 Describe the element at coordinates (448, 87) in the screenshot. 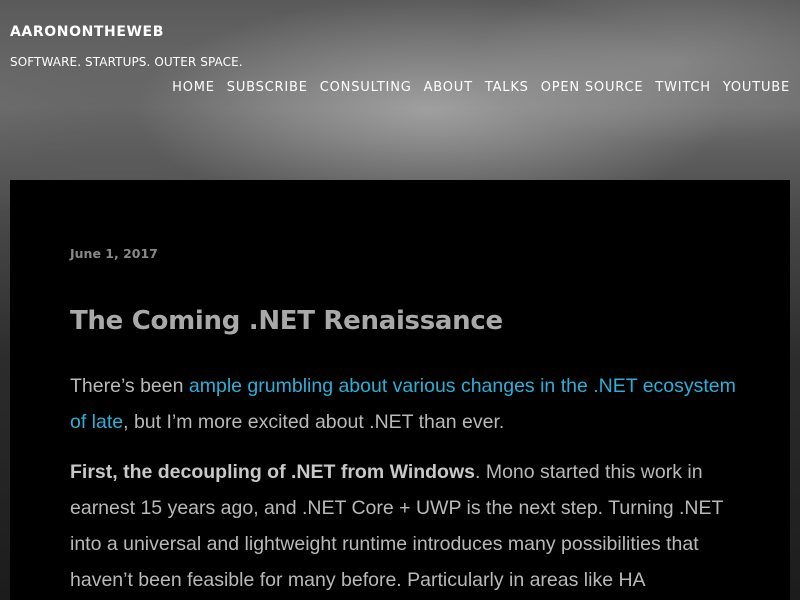

I see `nav-item-about: ABOUT` at that location.